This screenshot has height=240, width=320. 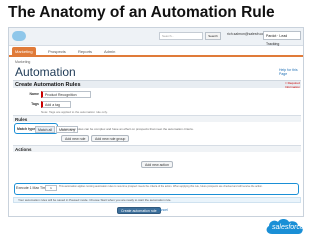 I want to click on add-rule-group-button: Add new rule group, so click(x=110, y=138).